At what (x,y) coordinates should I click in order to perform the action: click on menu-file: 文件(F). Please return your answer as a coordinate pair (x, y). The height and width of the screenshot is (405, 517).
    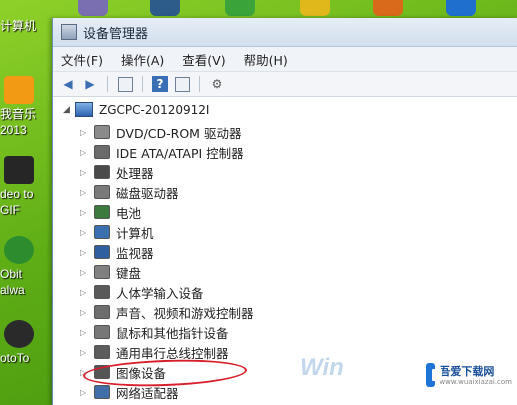
    Looking at the image, I should click on (83, 59).